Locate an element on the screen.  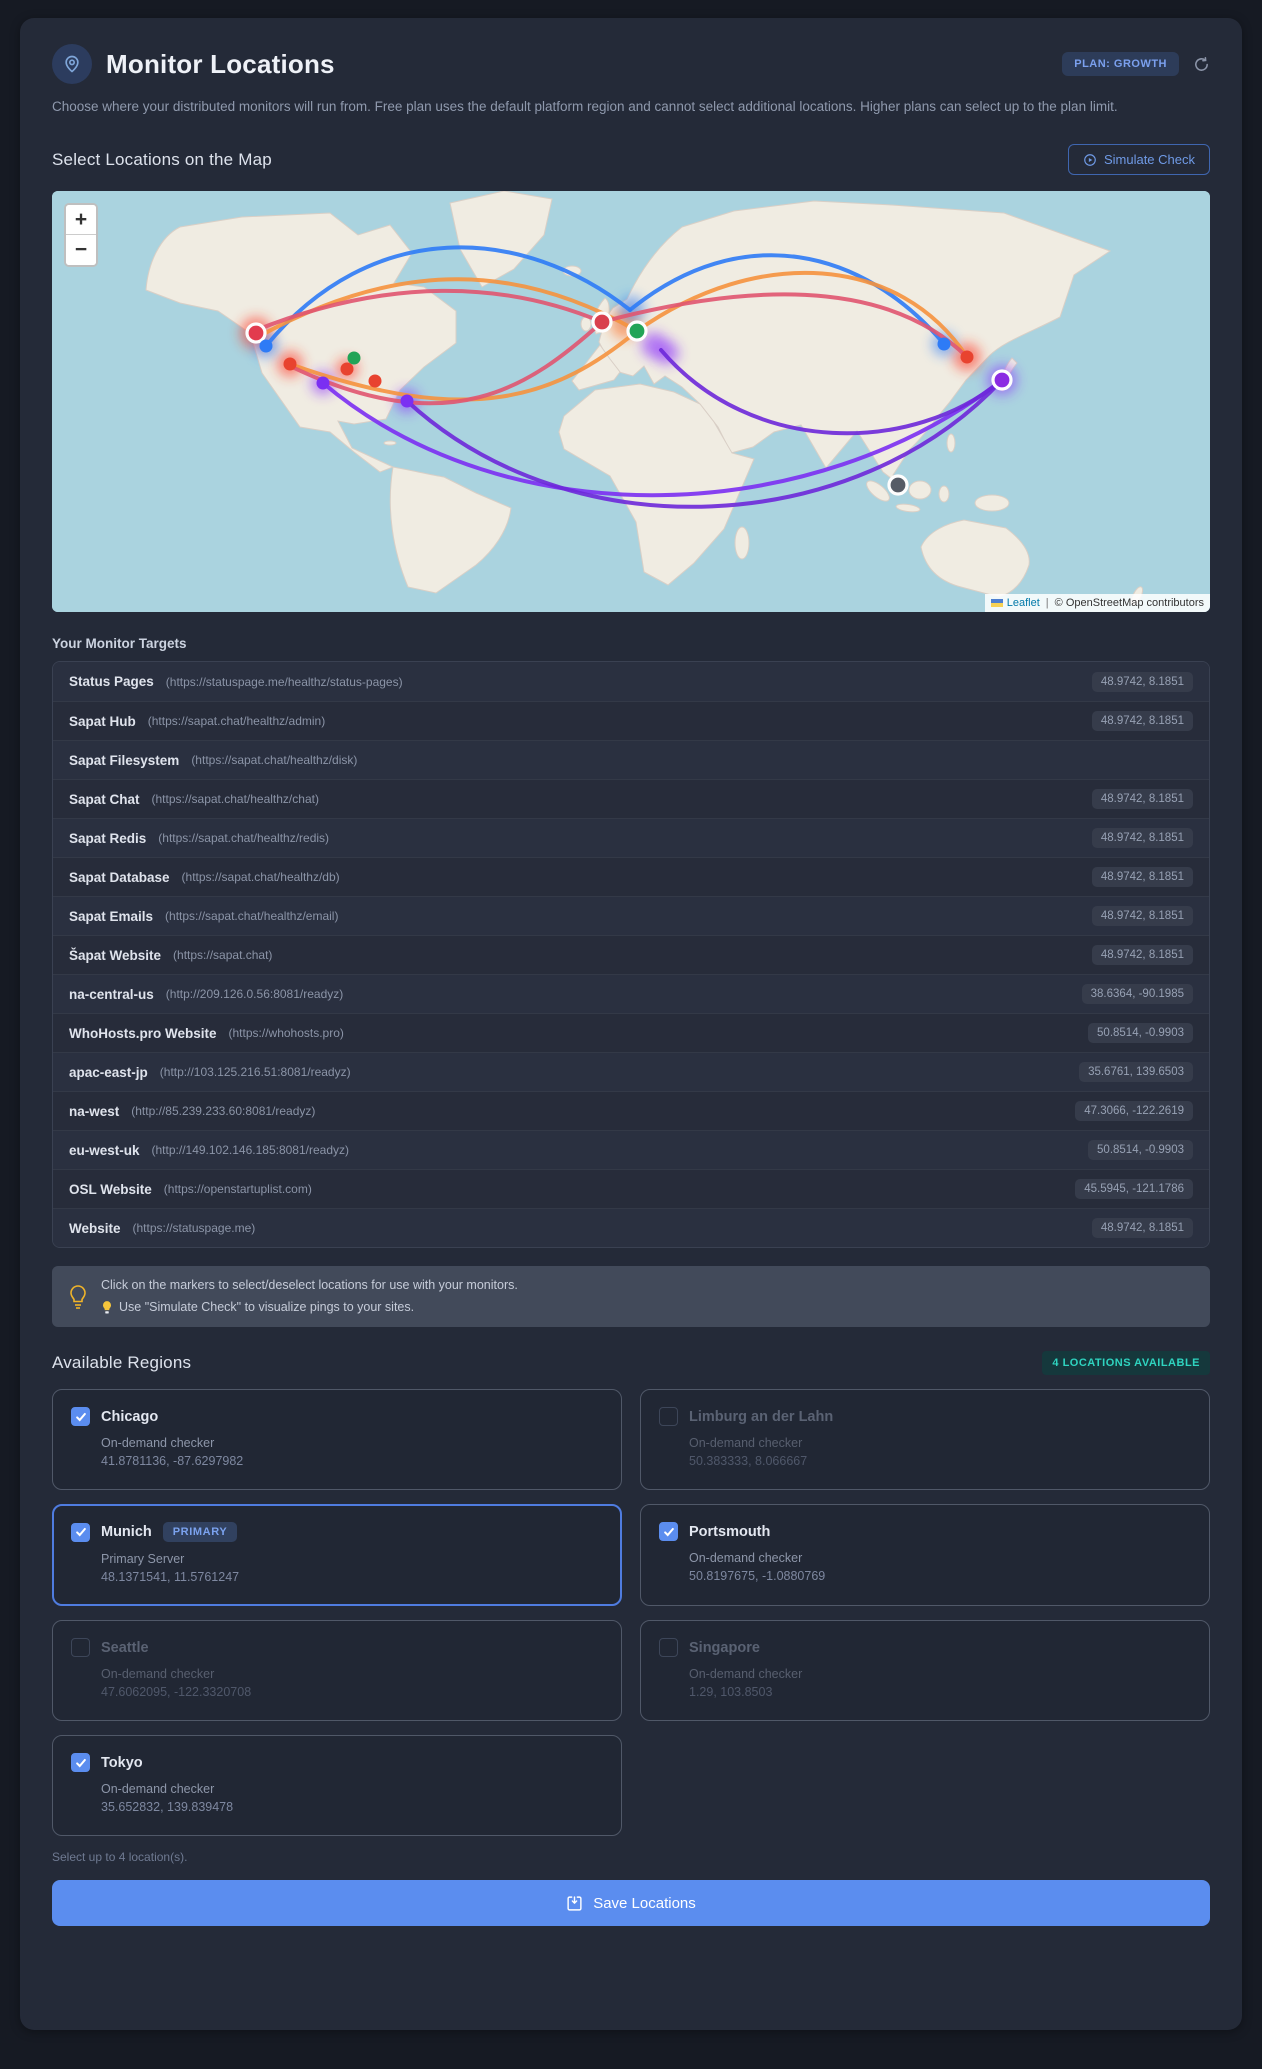
zoom-in-button: + is located at coordinates (81, 220).